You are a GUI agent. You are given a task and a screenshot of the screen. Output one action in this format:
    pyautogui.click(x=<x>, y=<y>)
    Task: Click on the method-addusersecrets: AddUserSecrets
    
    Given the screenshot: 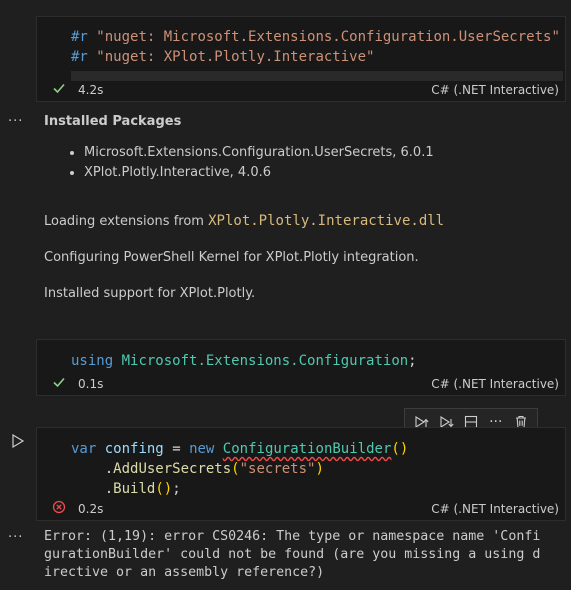 What is the action you would take?
    pyautogui.click(x=172, y=469)
    